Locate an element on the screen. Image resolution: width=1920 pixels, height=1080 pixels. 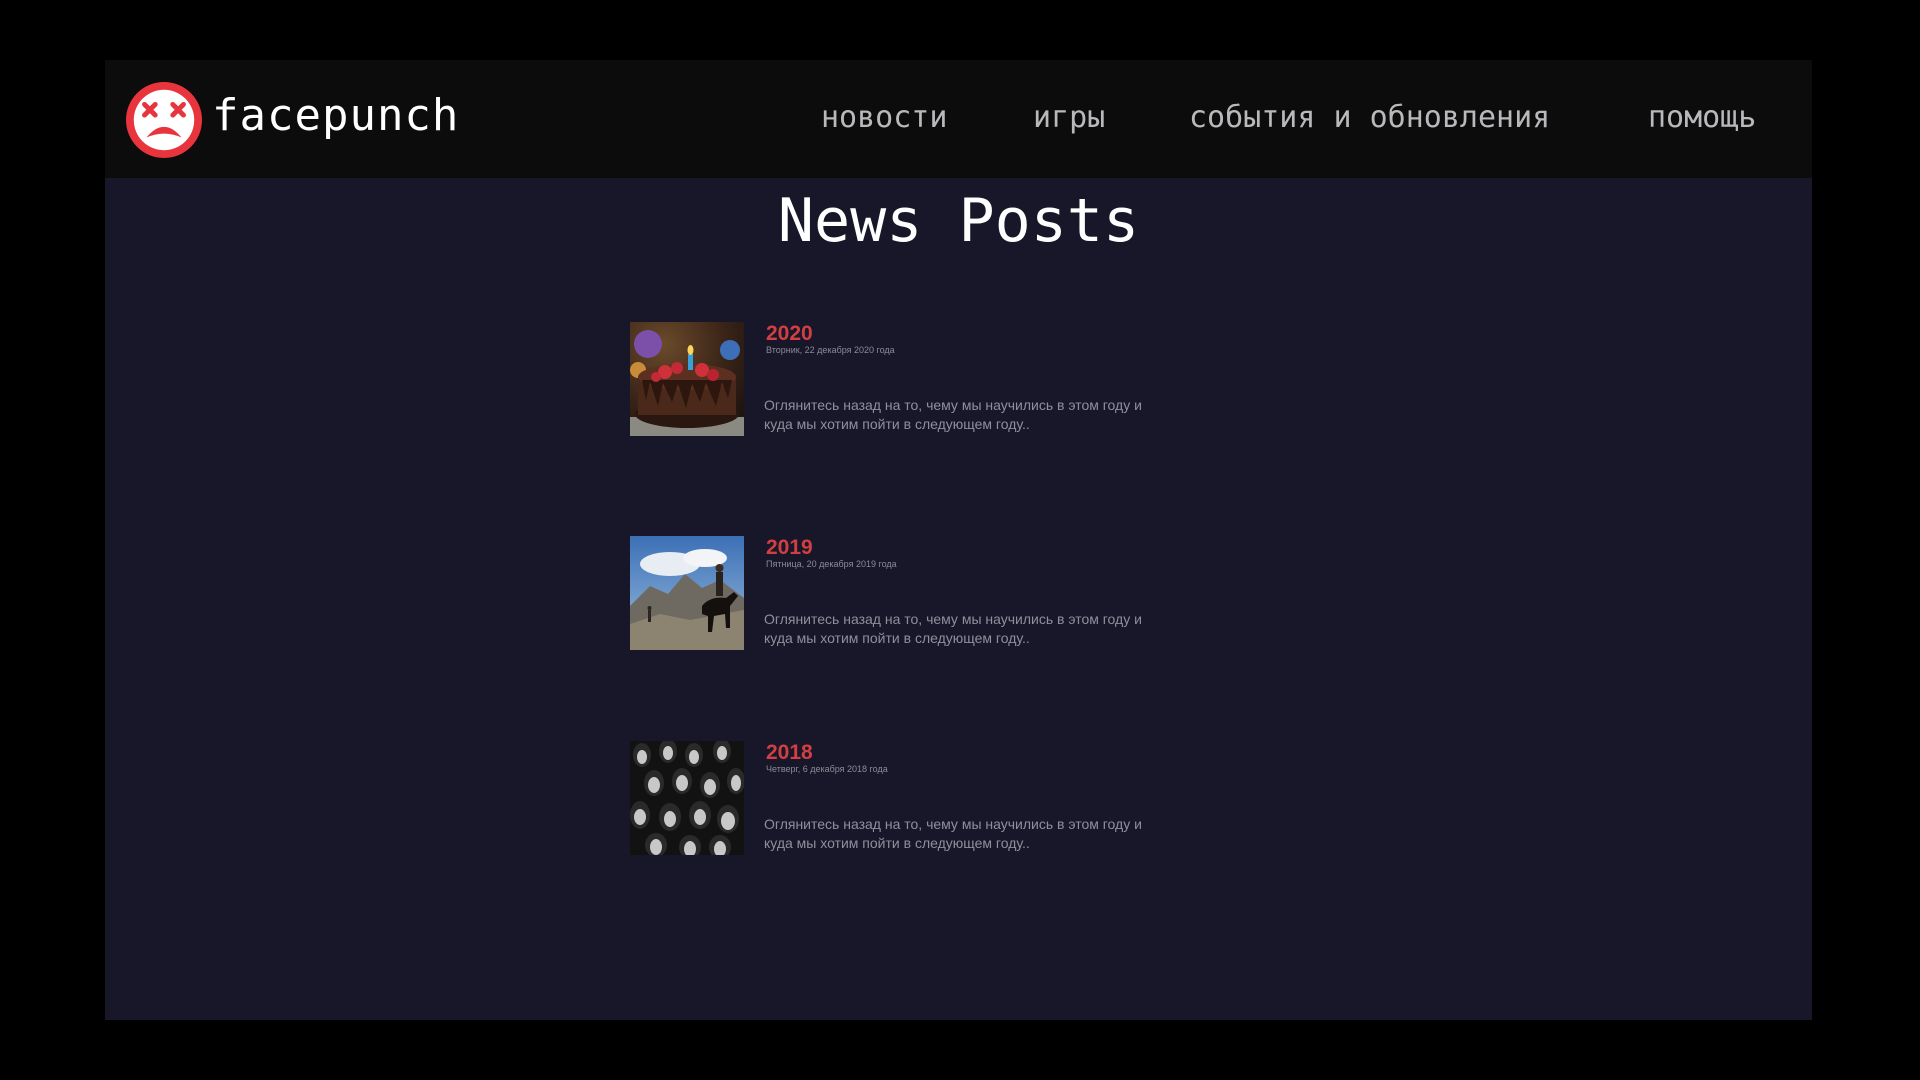
post-thumbnail-masked-crowd is located at coordinates (687, 798).